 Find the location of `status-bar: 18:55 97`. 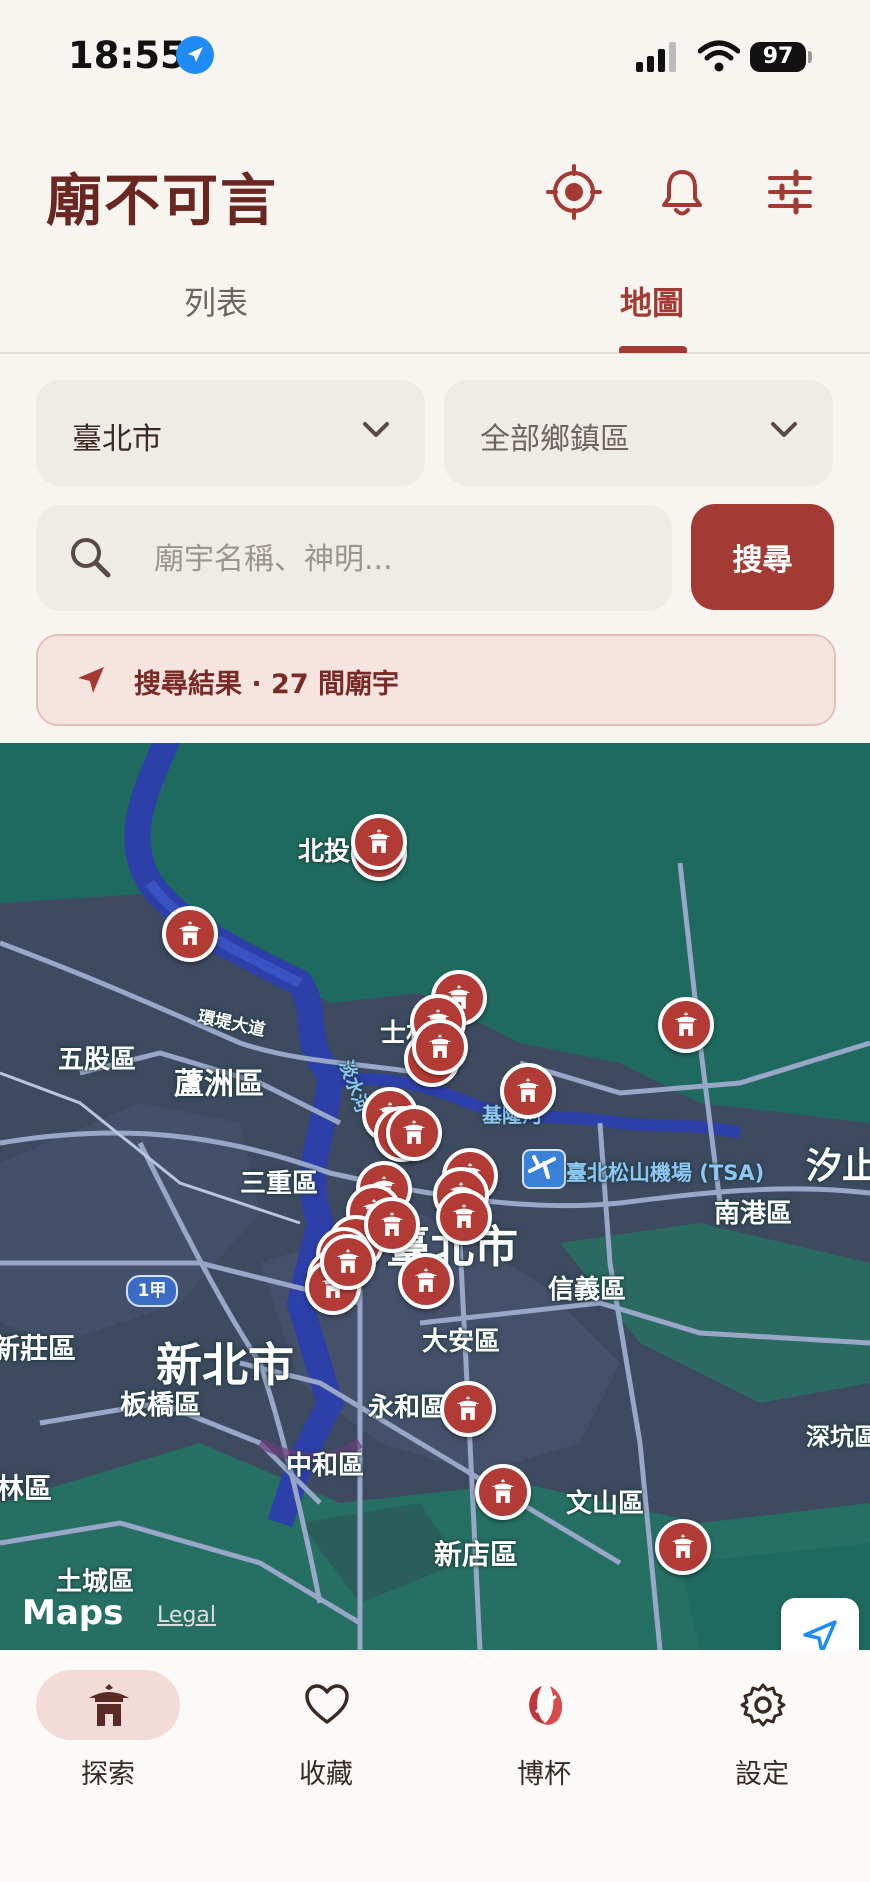

status-bar: 18:55 97 is located at coordinates (435, 55).